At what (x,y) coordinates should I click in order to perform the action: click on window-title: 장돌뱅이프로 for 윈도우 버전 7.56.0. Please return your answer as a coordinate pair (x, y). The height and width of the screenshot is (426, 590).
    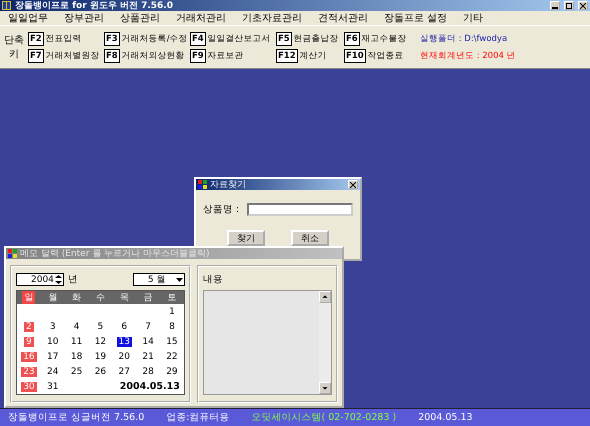
    Looking at the image, I should click on (94, 6).